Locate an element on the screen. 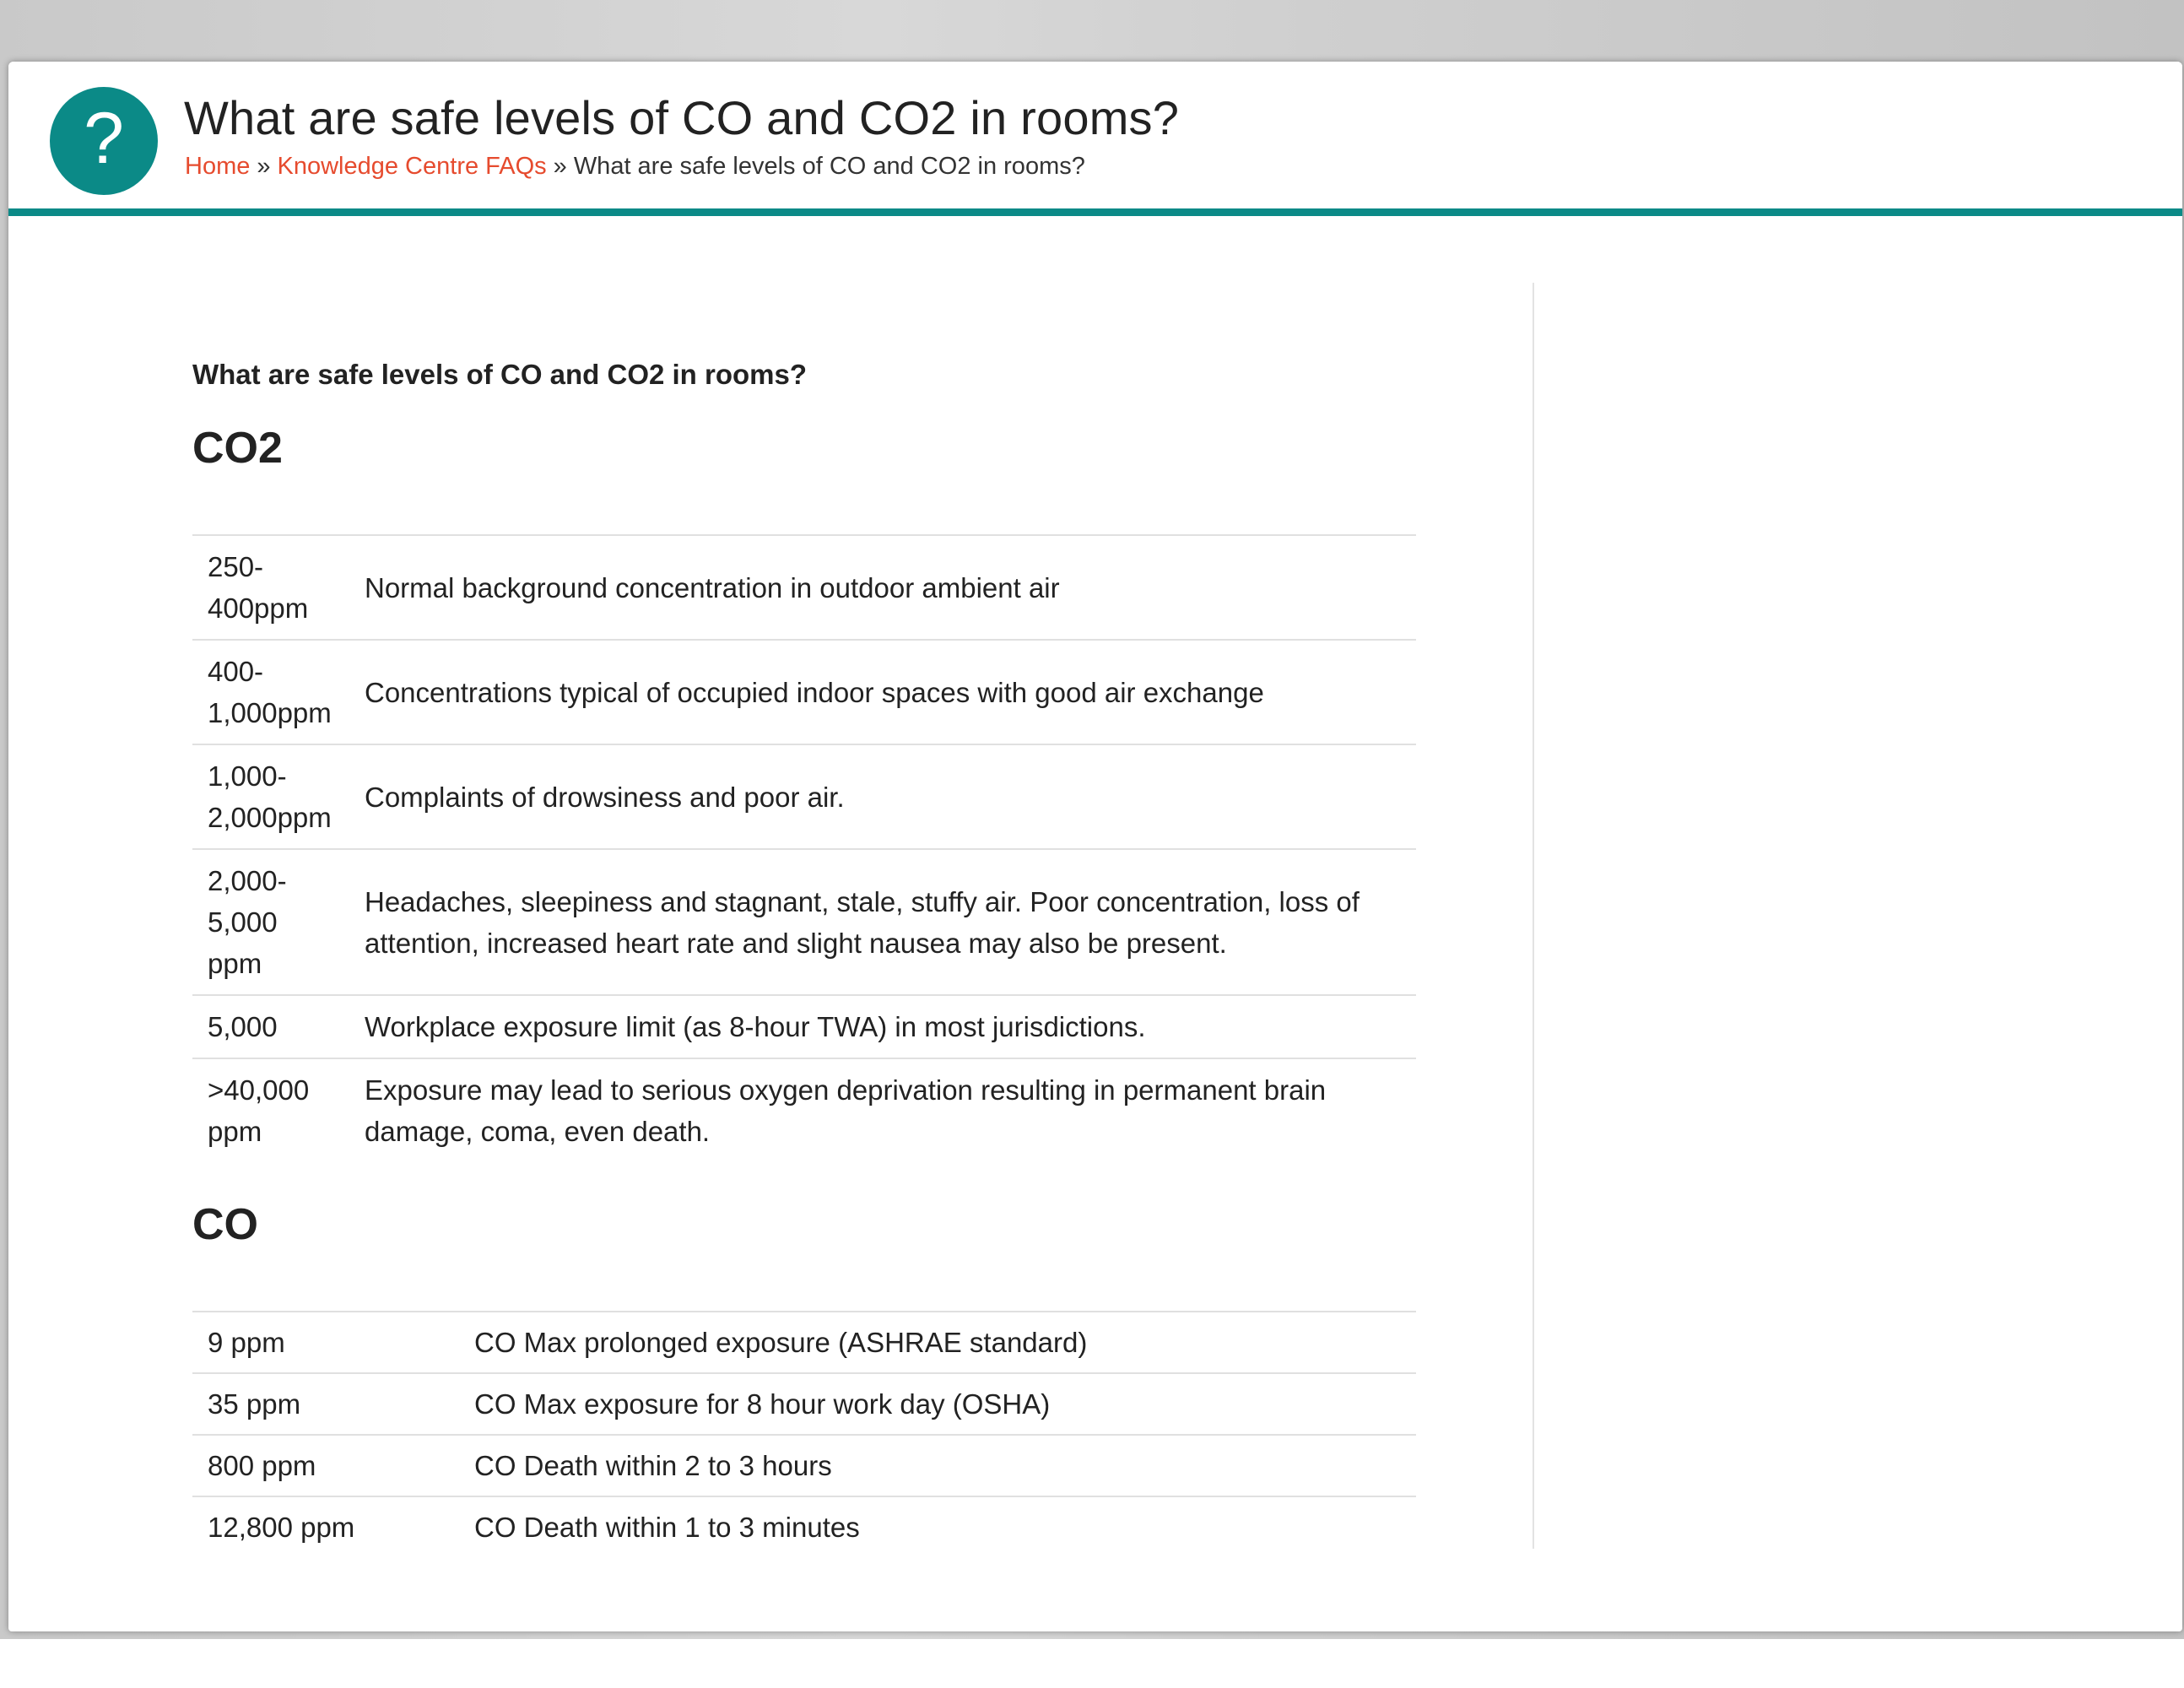  header-divider is located at coordinates (1095, 212).